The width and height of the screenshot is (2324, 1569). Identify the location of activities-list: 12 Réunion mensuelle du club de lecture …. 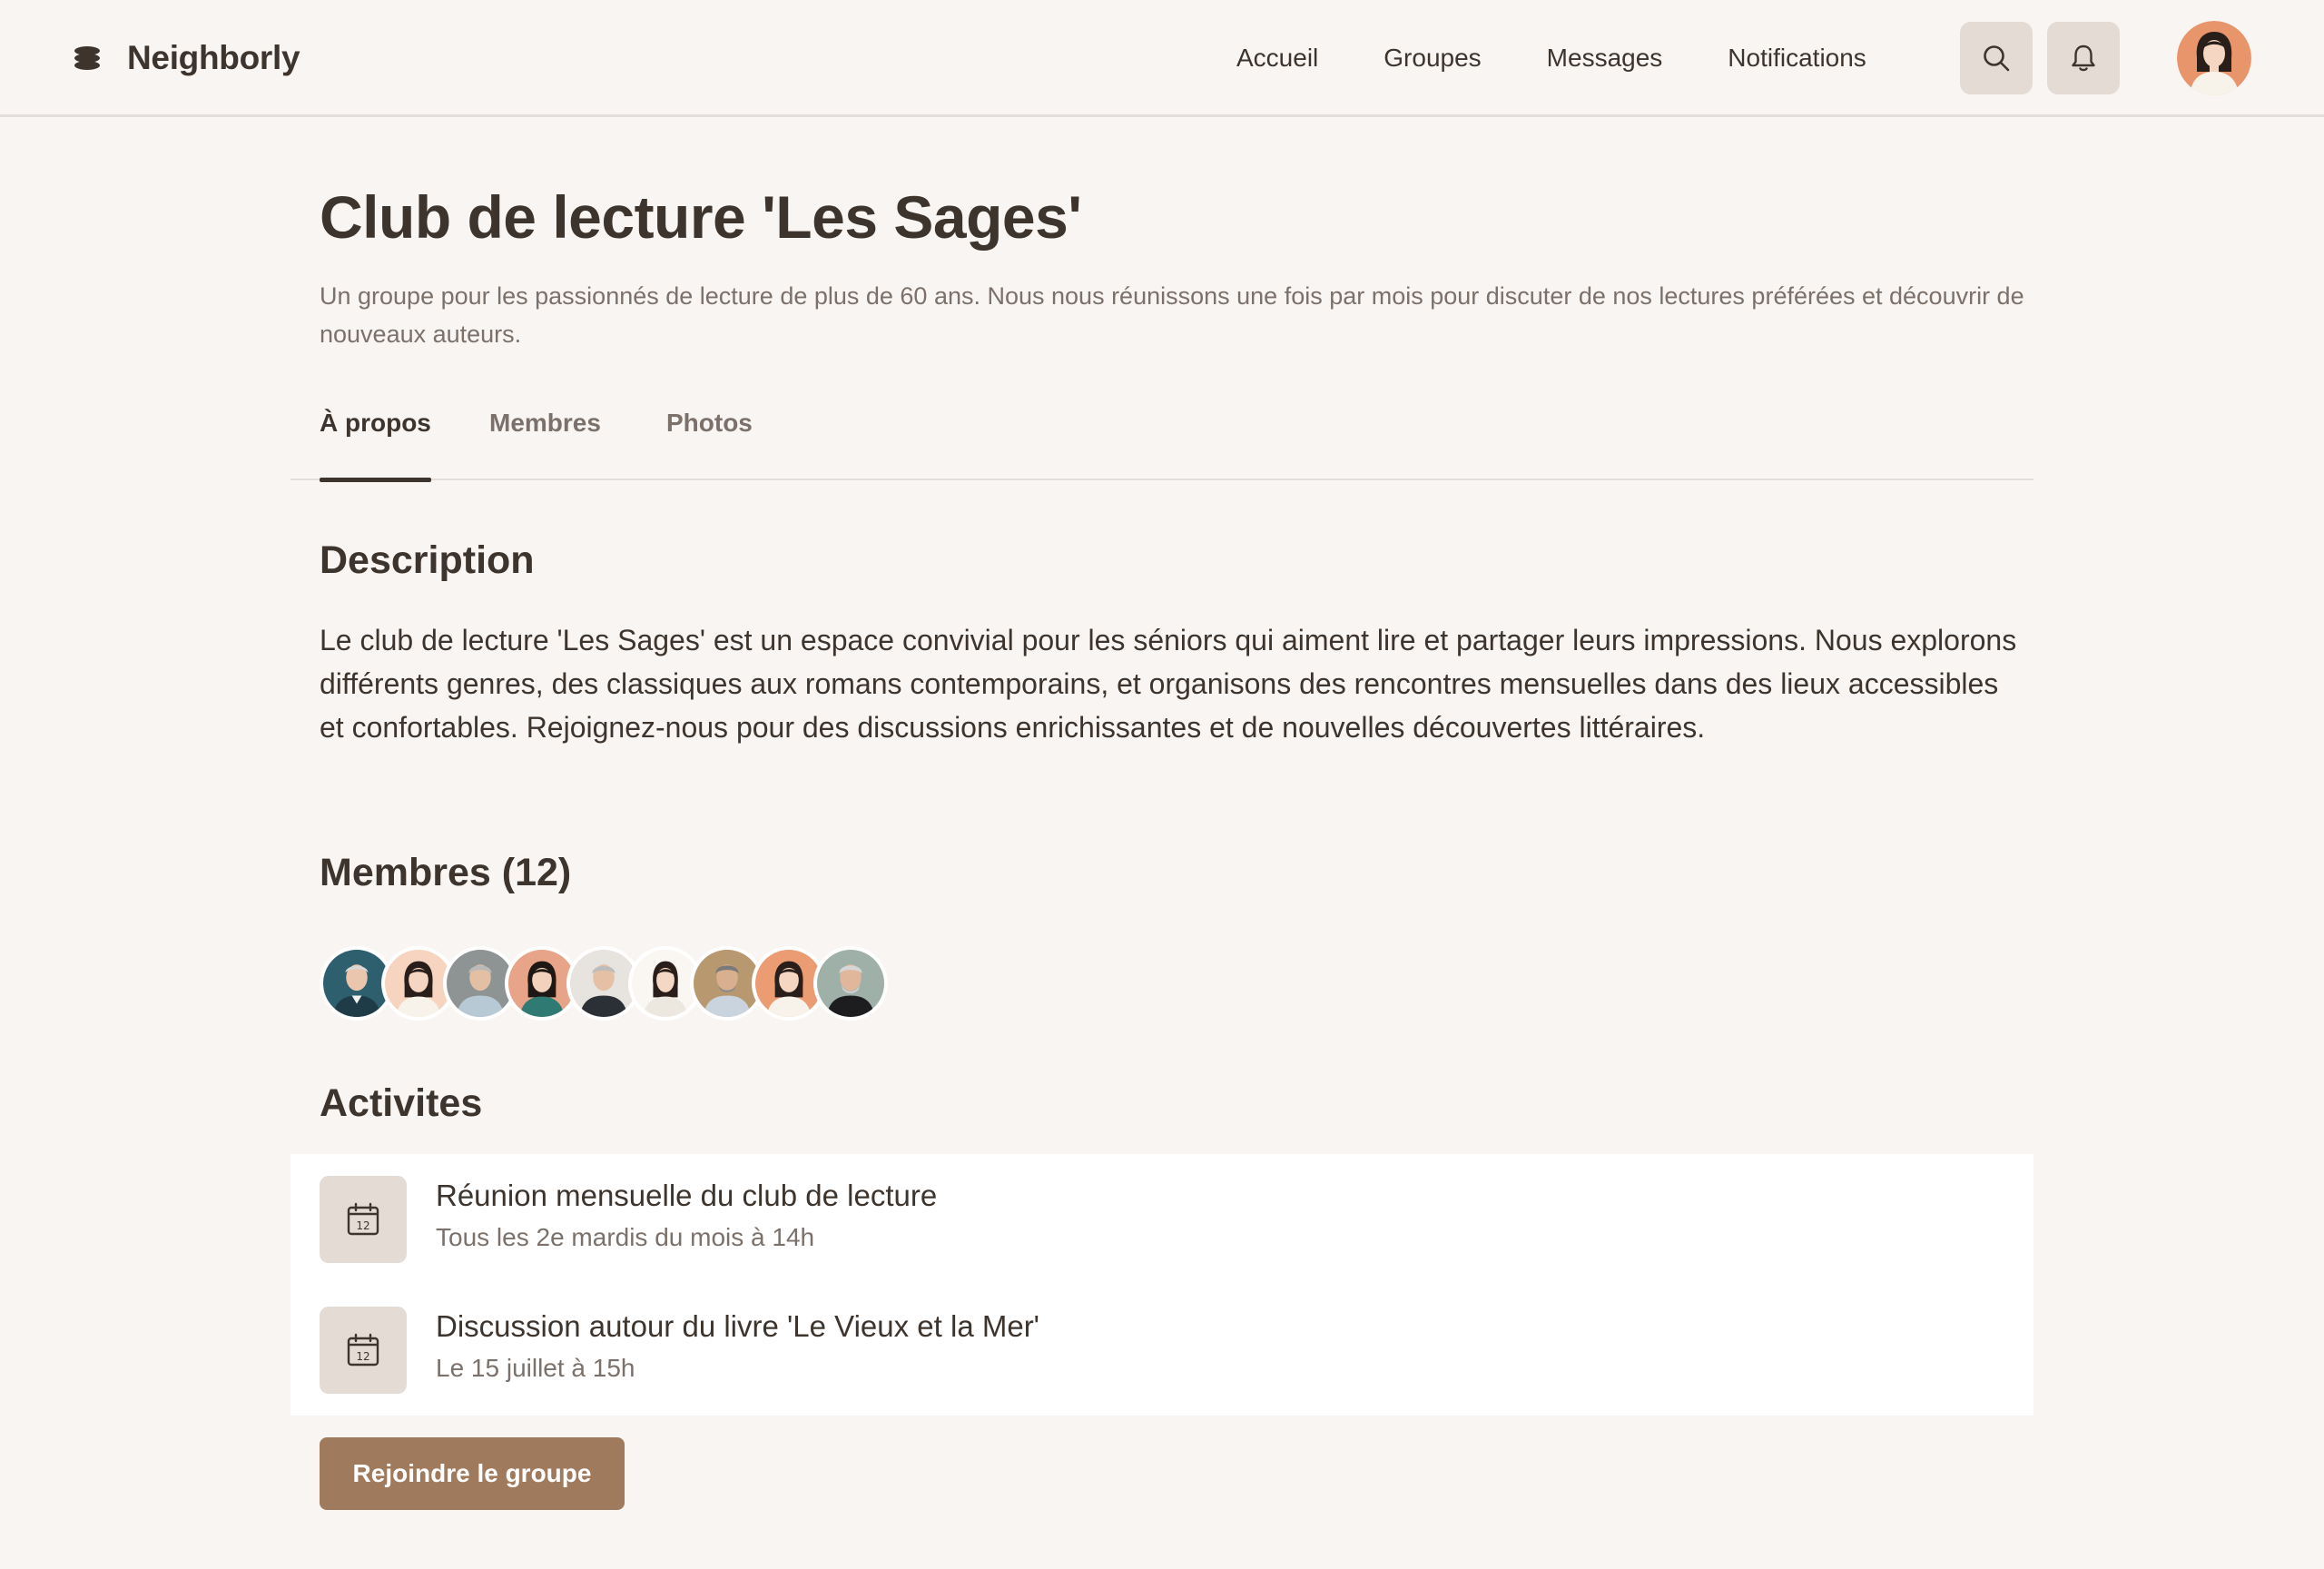
(1162, 1285).